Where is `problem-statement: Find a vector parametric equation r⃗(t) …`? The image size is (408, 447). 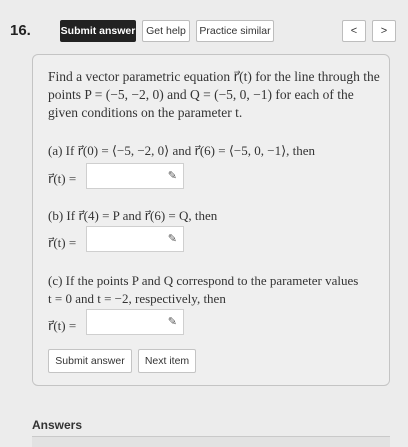 problem-statement: Find a vector parametric equation r⃗(t) … is located at coordinates (216, 95).